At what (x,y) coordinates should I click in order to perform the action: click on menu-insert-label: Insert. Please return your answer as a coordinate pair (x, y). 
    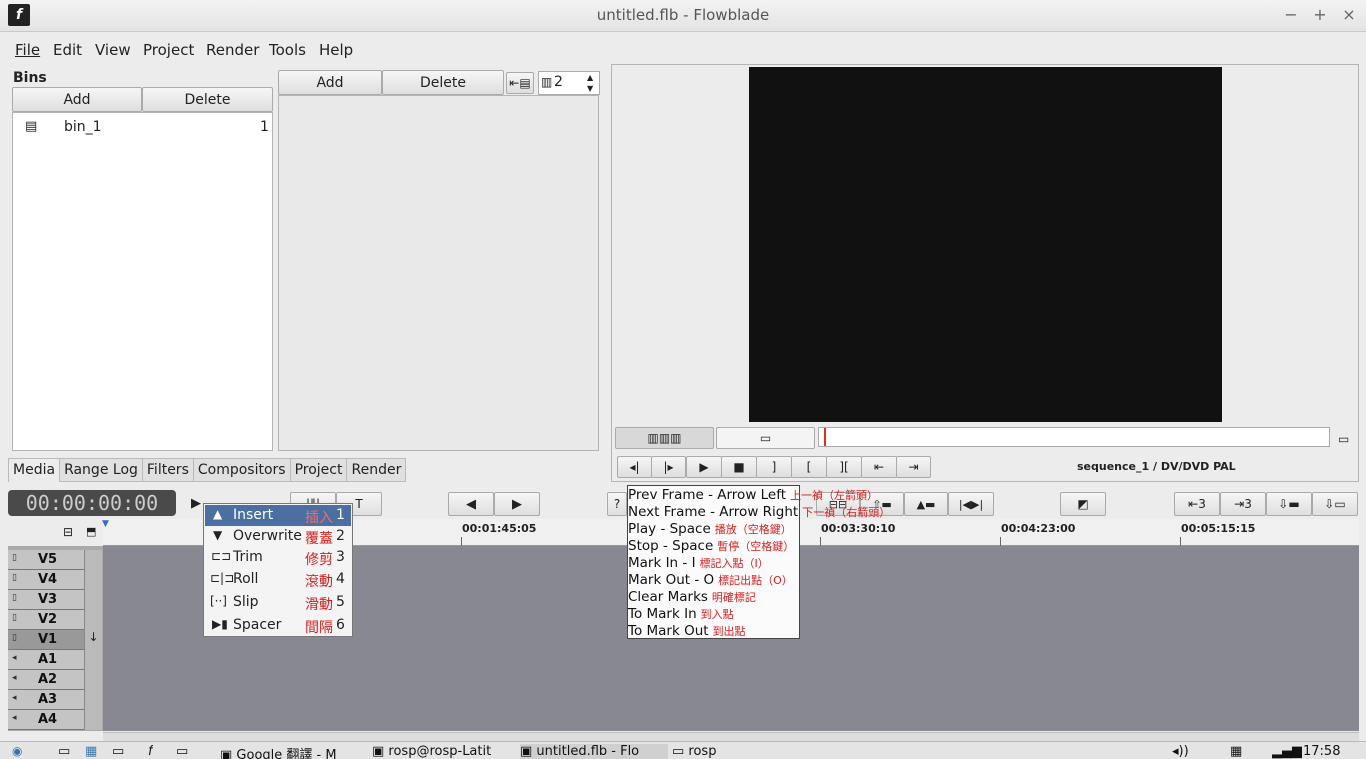
    Looking at the image, I should click on (253, 515).